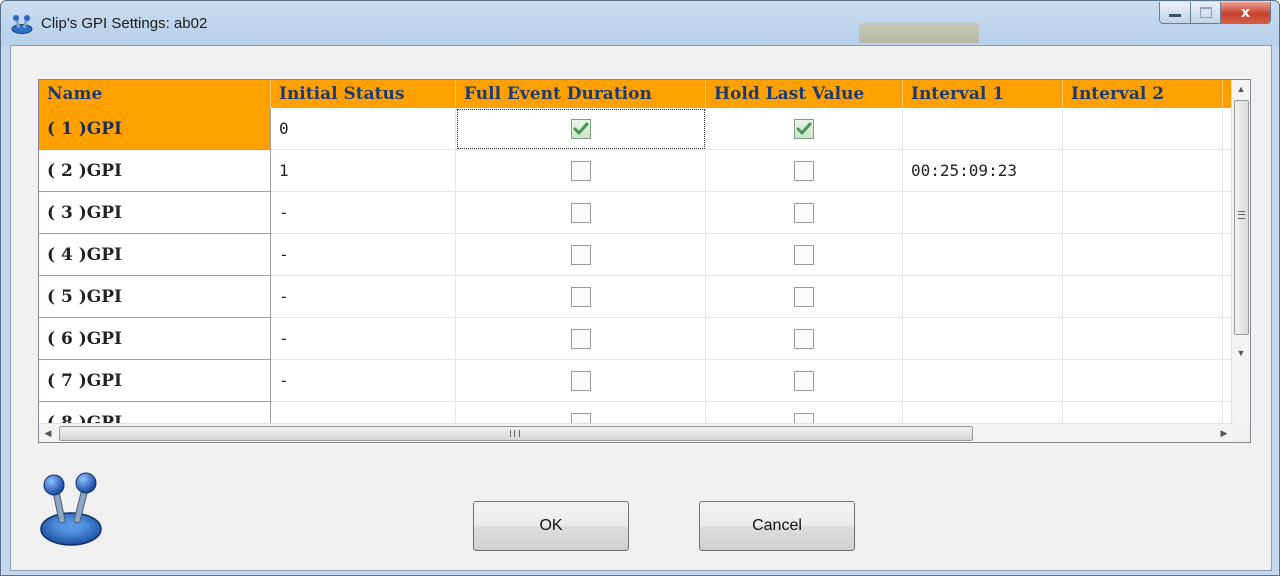 The height and width of the screenshot is (578, 1282). Describe the element at coordinates (1224, 433) in the screenshot. I see `scroll-right-icon: ▶` at that location.